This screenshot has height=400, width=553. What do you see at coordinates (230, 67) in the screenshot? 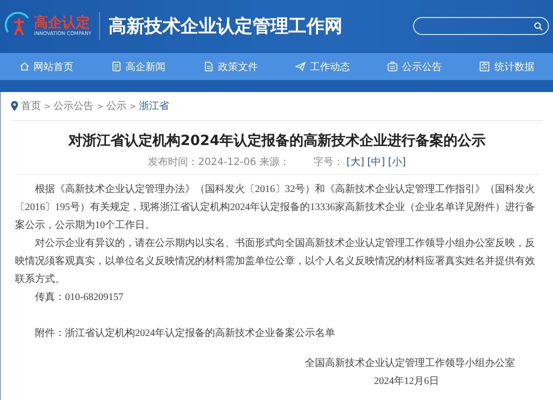
I see `nav-link: 政策文件` at bounding box center [230, 67].